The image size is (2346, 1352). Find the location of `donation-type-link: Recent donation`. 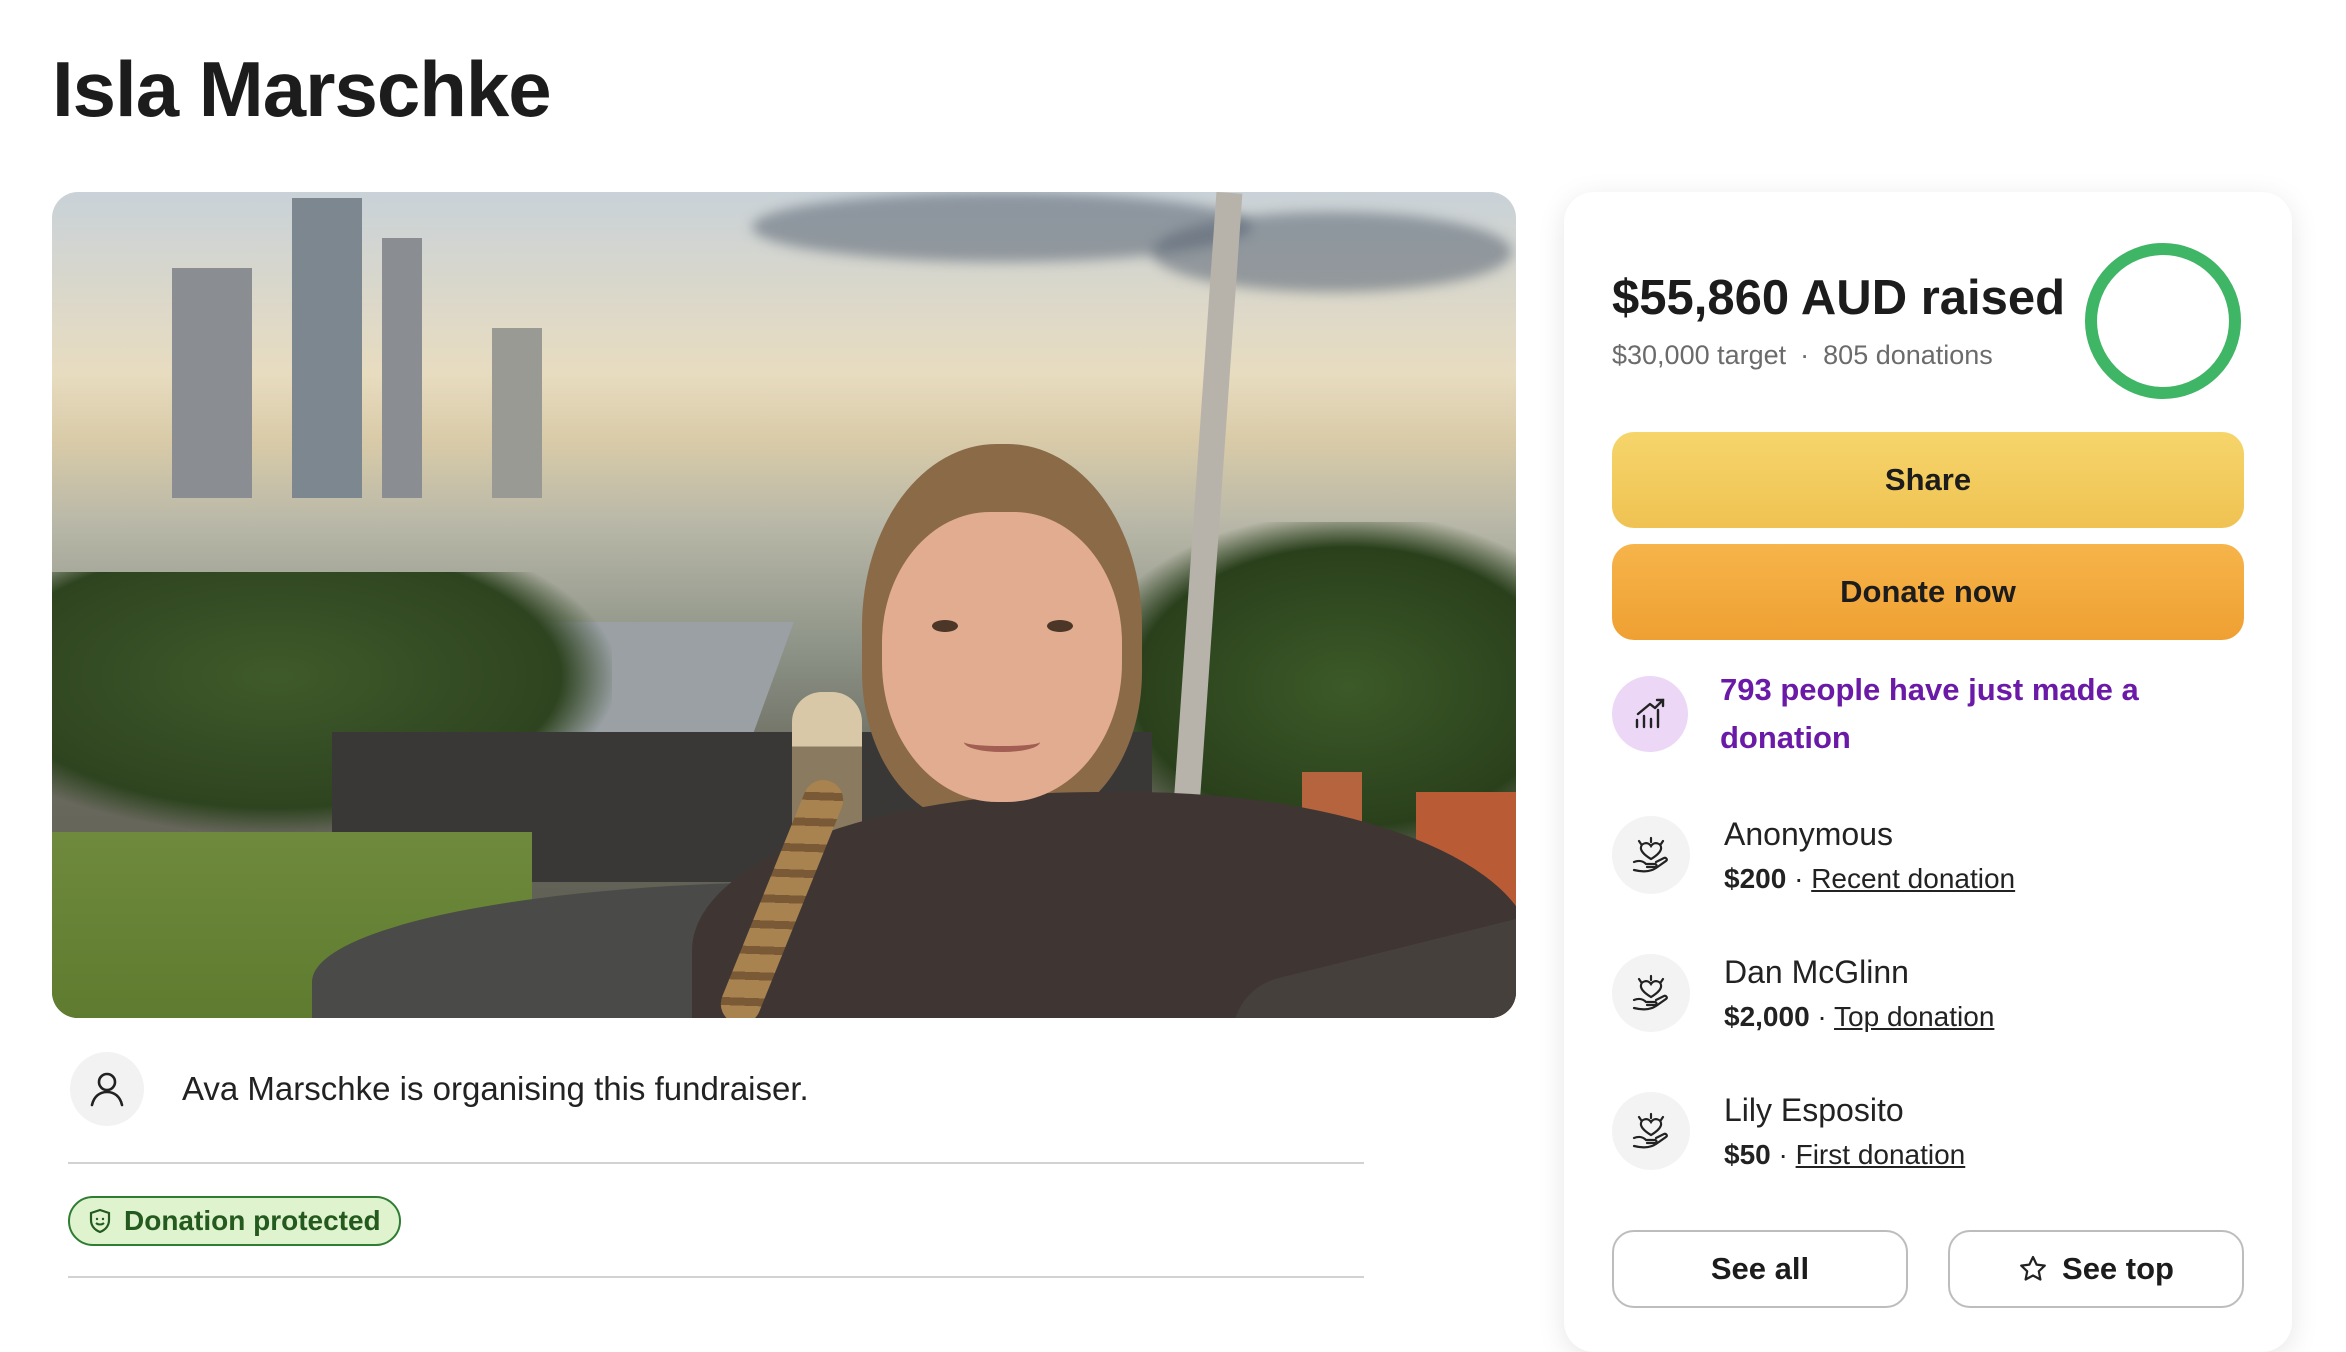

donation-type-link: Recent donation is located at coordinates (1913, 878).